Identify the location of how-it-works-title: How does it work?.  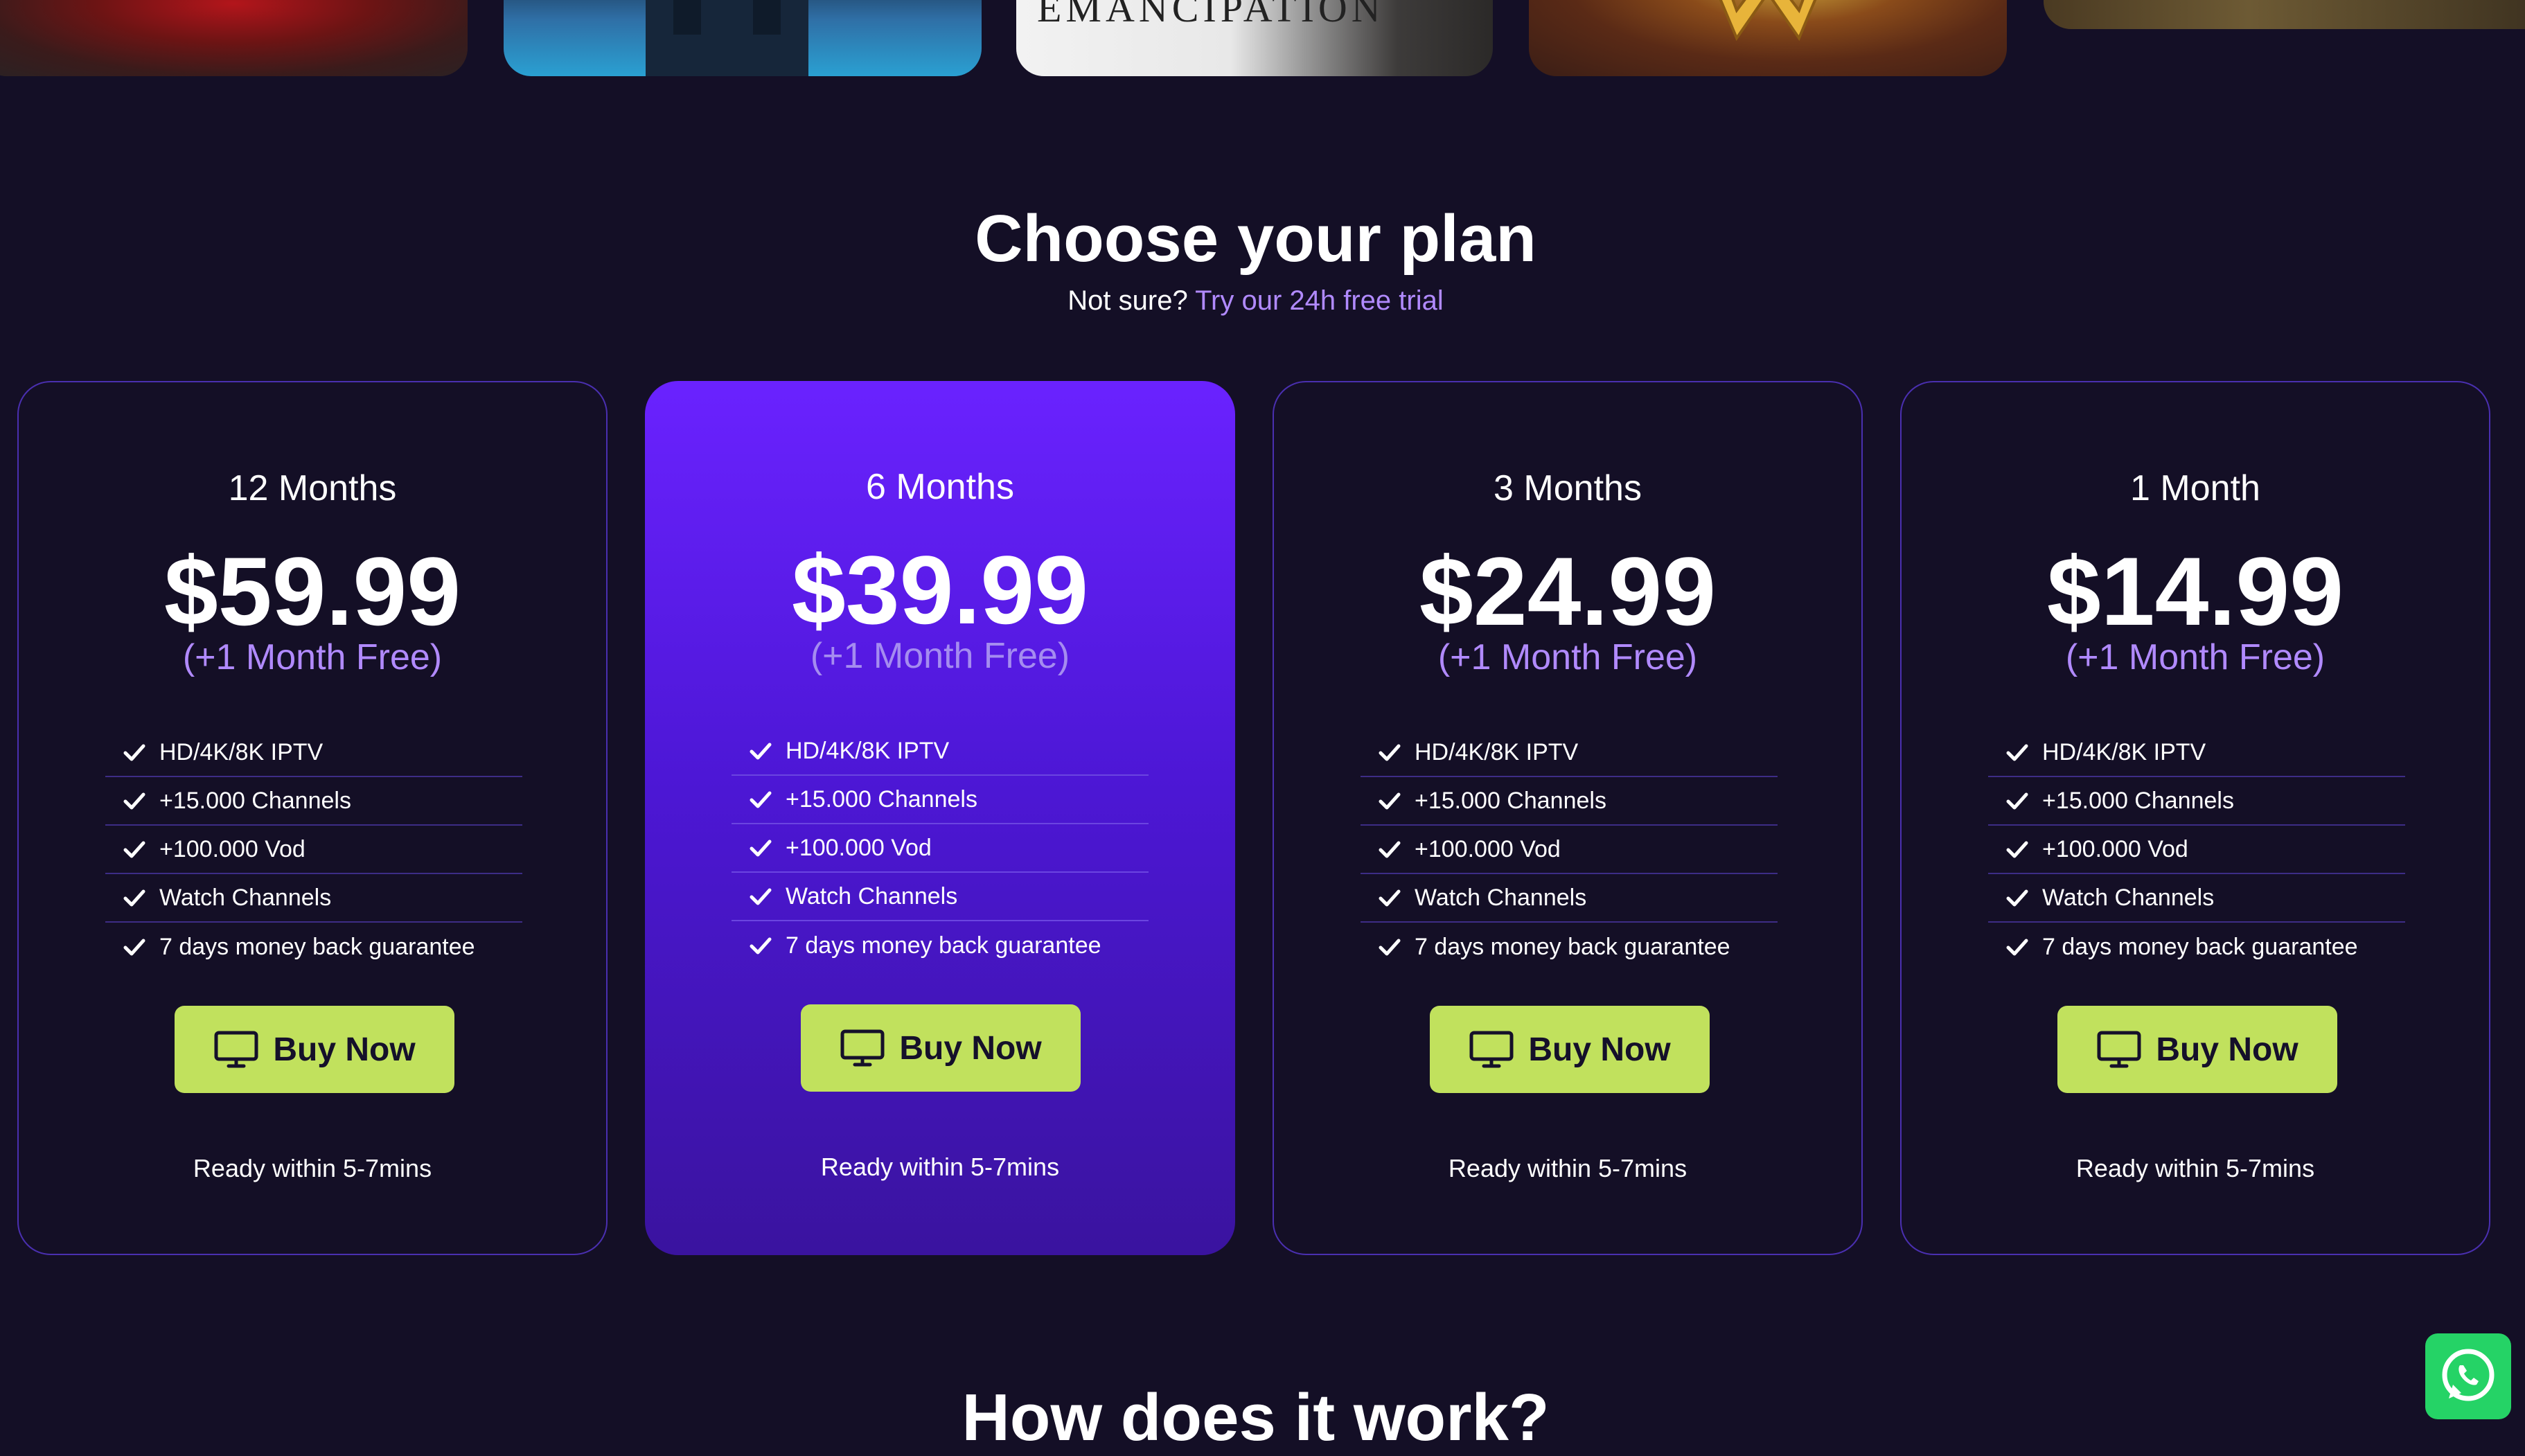
(1256, 1417).